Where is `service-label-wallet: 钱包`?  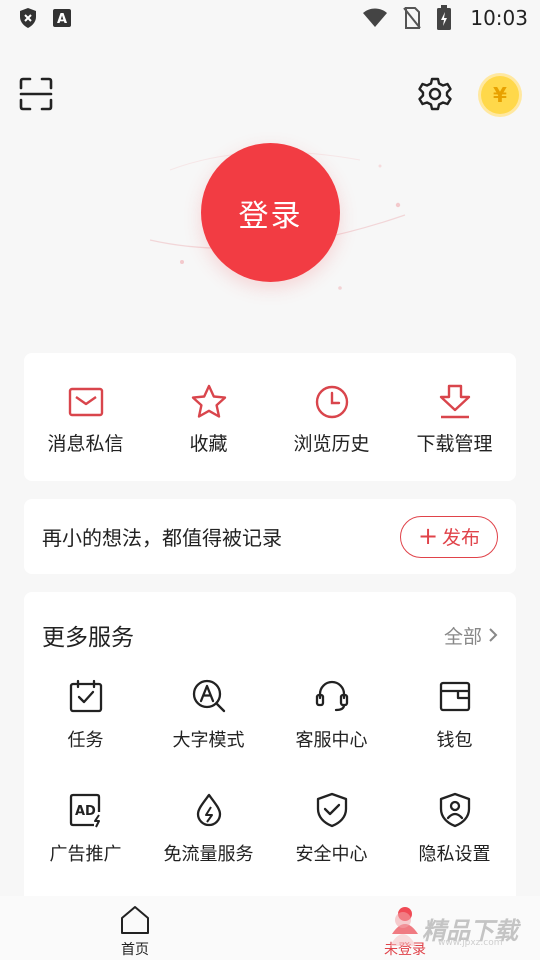
service-label-wallet: 钱包 is located at coordinates (454, 740).